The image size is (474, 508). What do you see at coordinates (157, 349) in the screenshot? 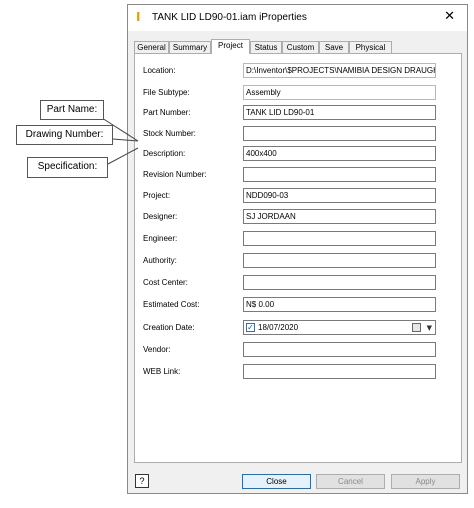
I see `vendor-label: Vendor:` at bounding box center [157, 349].